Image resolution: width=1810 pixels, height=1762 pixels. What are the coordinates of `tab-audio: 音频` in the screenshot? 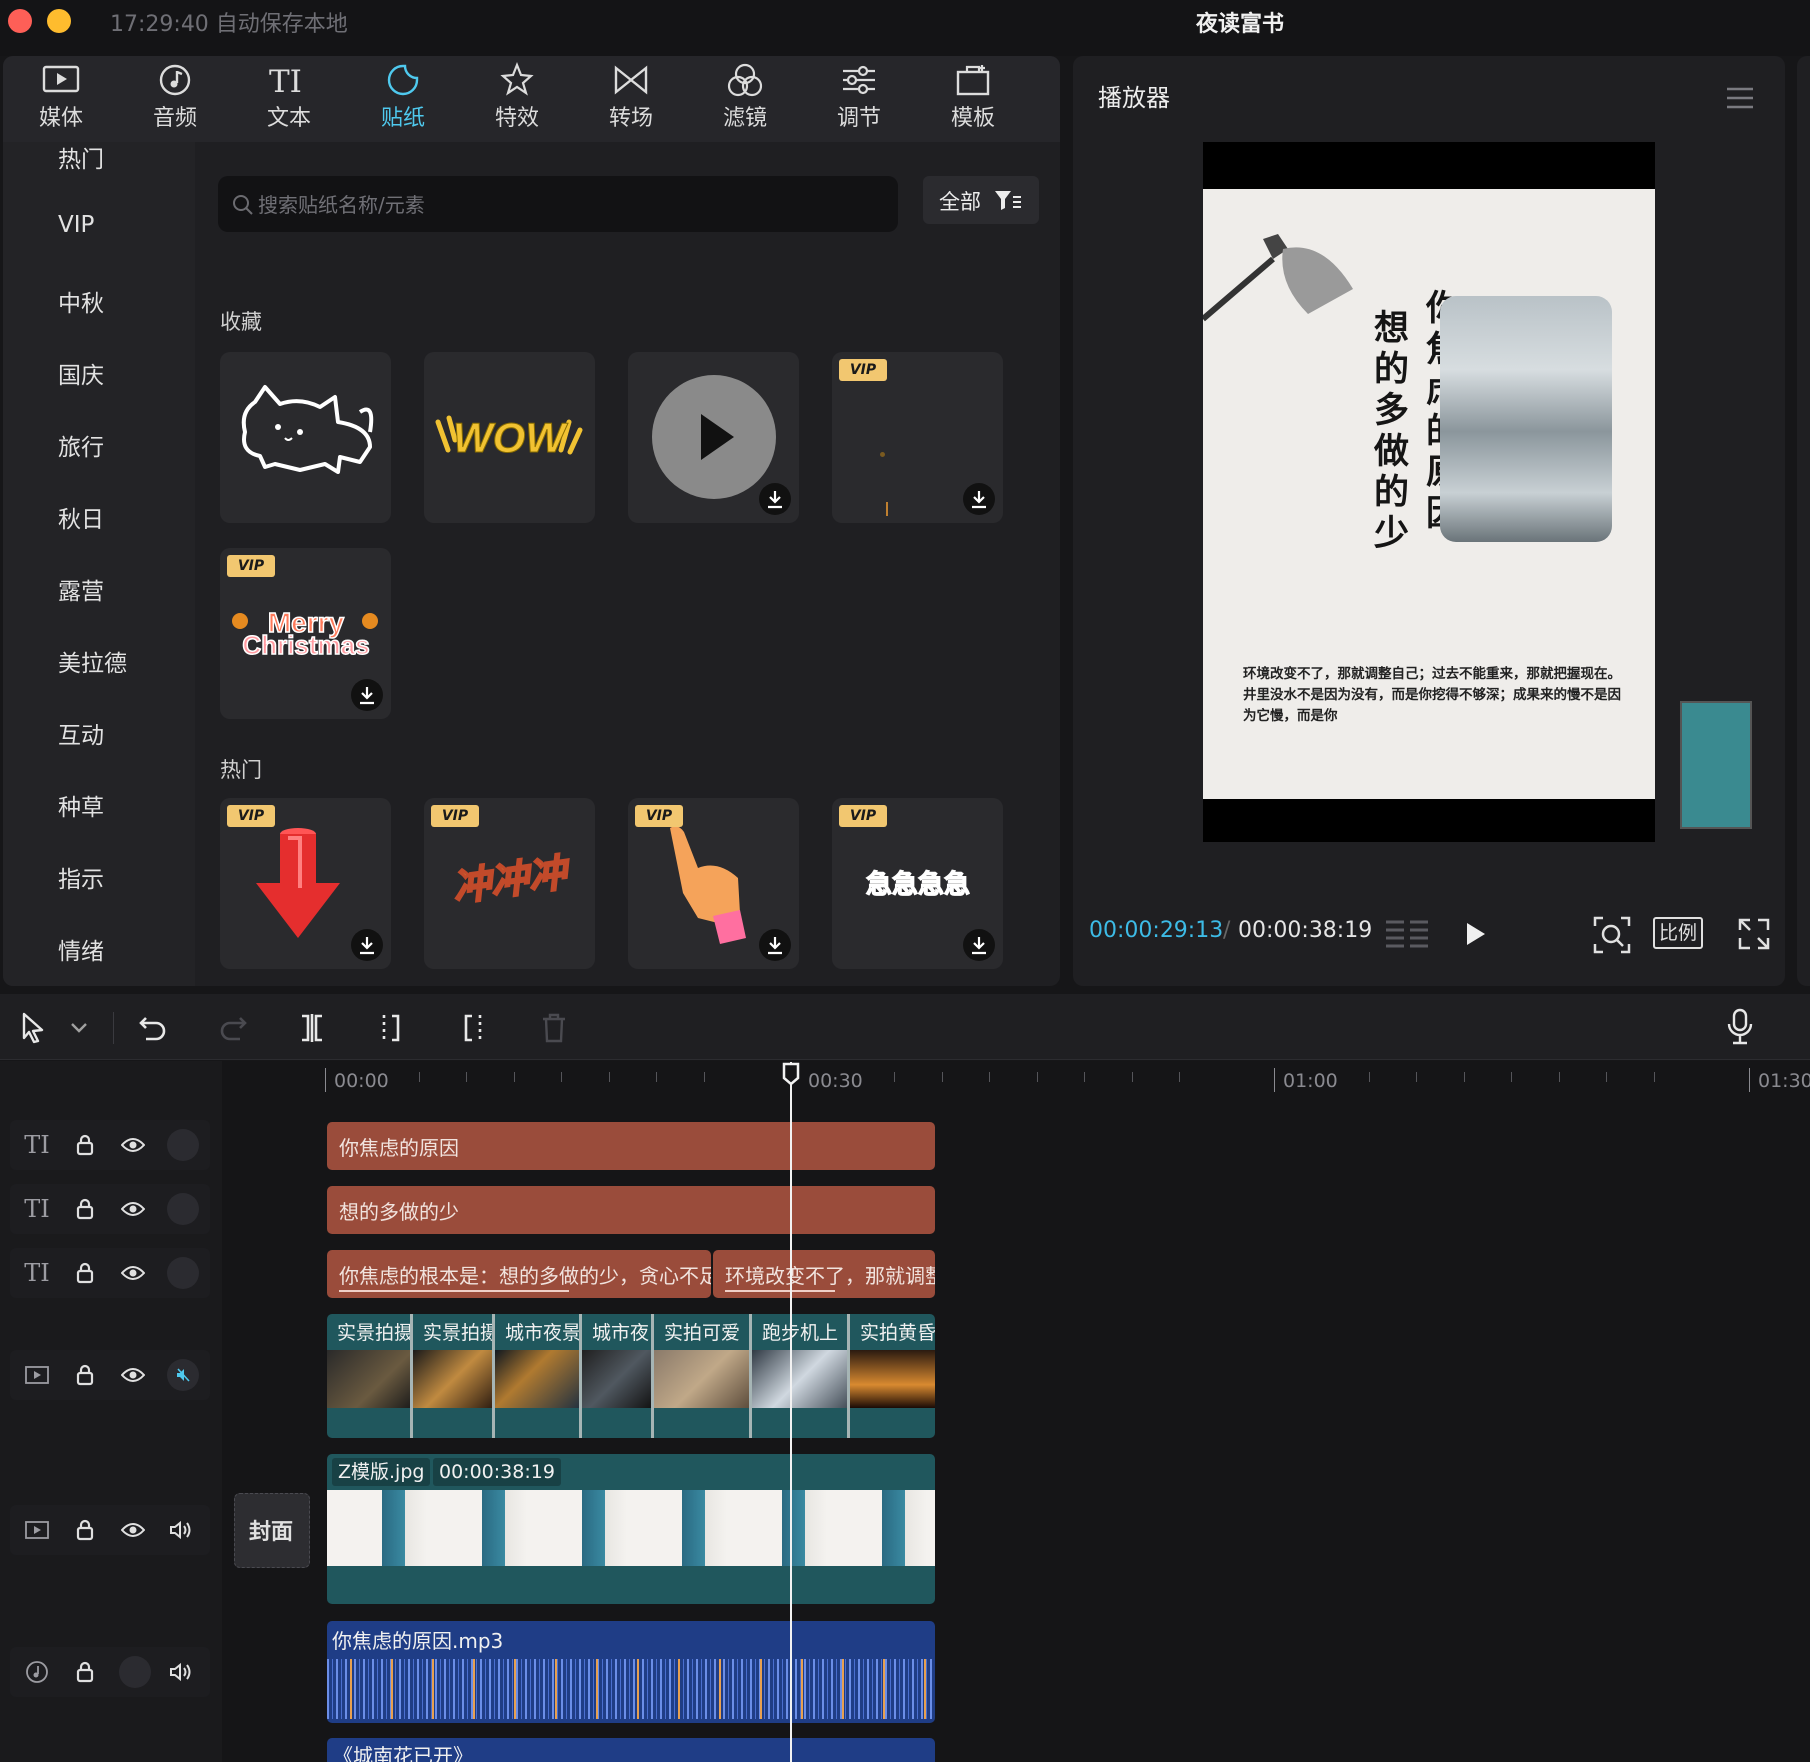 It's located at (175, 100).